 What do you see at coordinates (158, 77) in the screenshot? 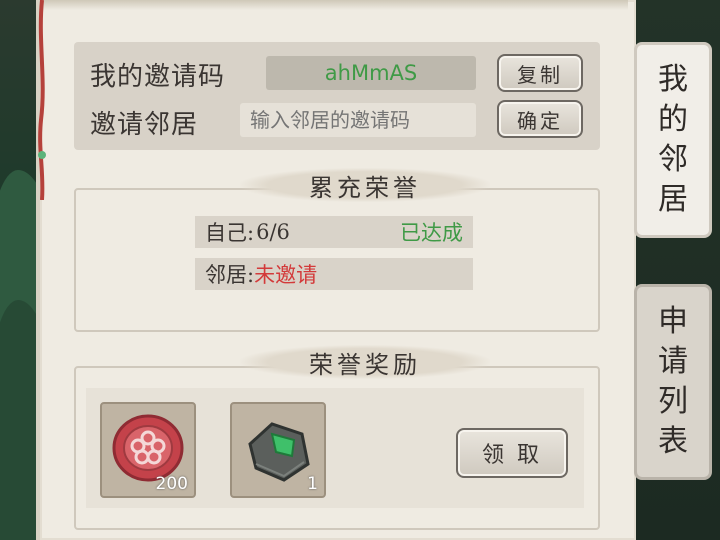
I see `my-code-label: 我的邀请码` at bounding box center [158, 77].